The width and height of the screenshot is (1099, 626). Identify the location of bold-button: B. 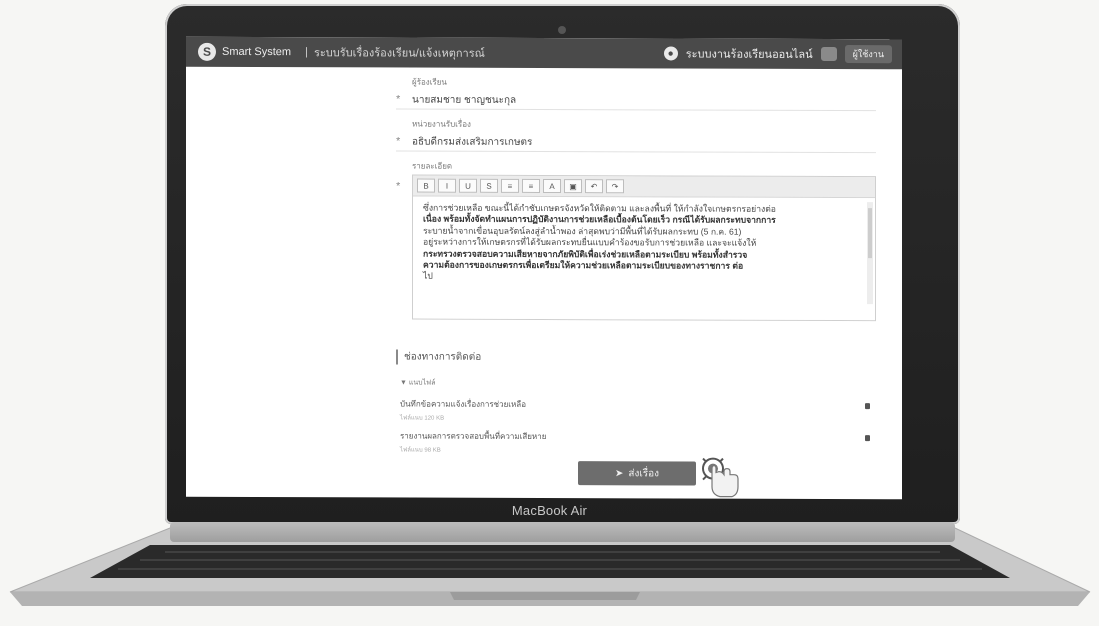
(426, 185).